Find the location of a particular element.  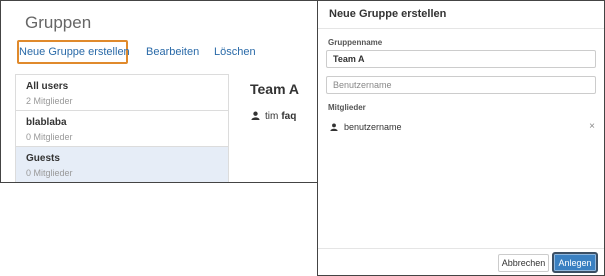

group-name: All users is located at coordinates (47, 86).